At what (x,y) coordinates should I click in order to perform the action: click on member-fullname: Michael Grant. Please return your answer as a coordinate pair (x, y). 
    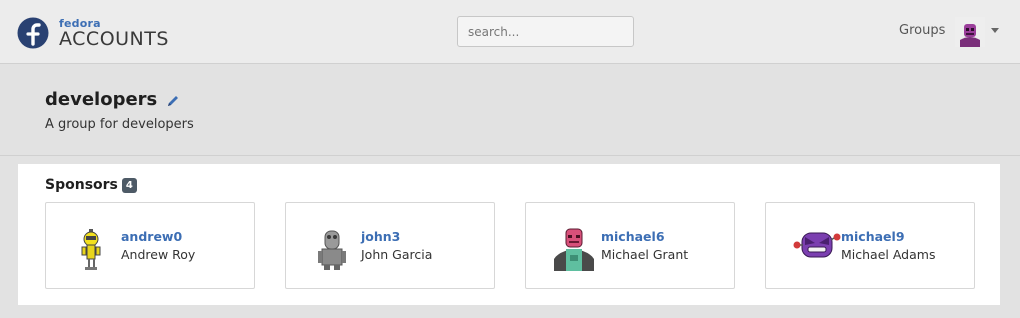
    Looking at the image, I should click on (645, 254).